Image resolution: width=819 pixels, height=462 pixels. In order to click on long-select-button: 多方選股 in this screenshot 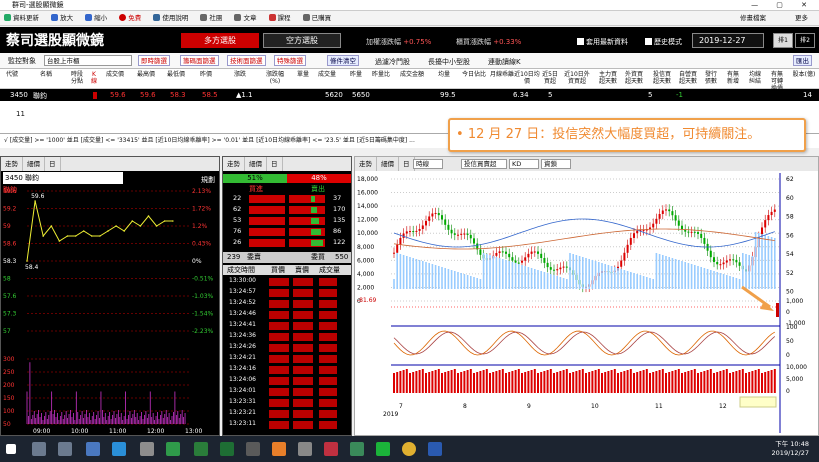, I will do `click(220, 40)`.